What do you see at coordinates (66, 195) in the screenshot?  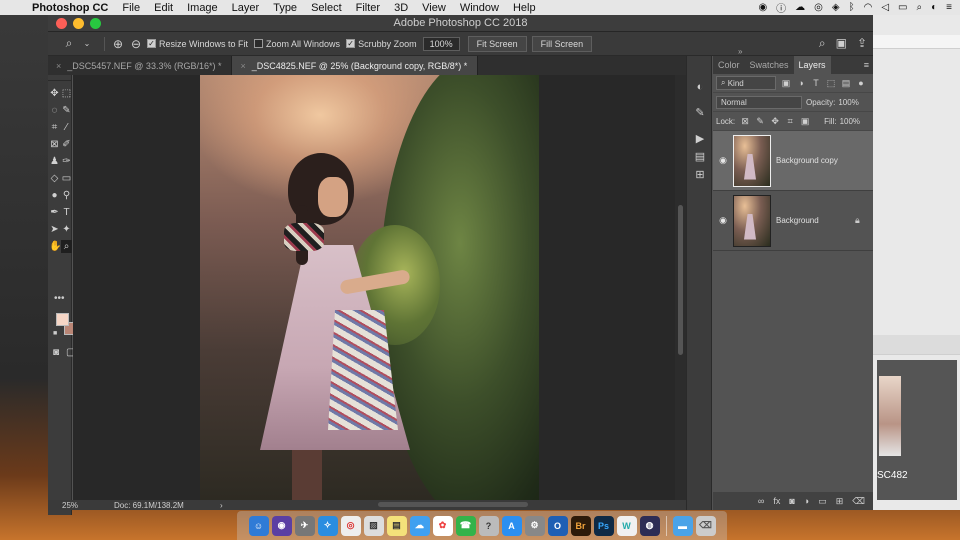 I see `dodge-tool-icon: ⚲` at bounding box center [66, 195].